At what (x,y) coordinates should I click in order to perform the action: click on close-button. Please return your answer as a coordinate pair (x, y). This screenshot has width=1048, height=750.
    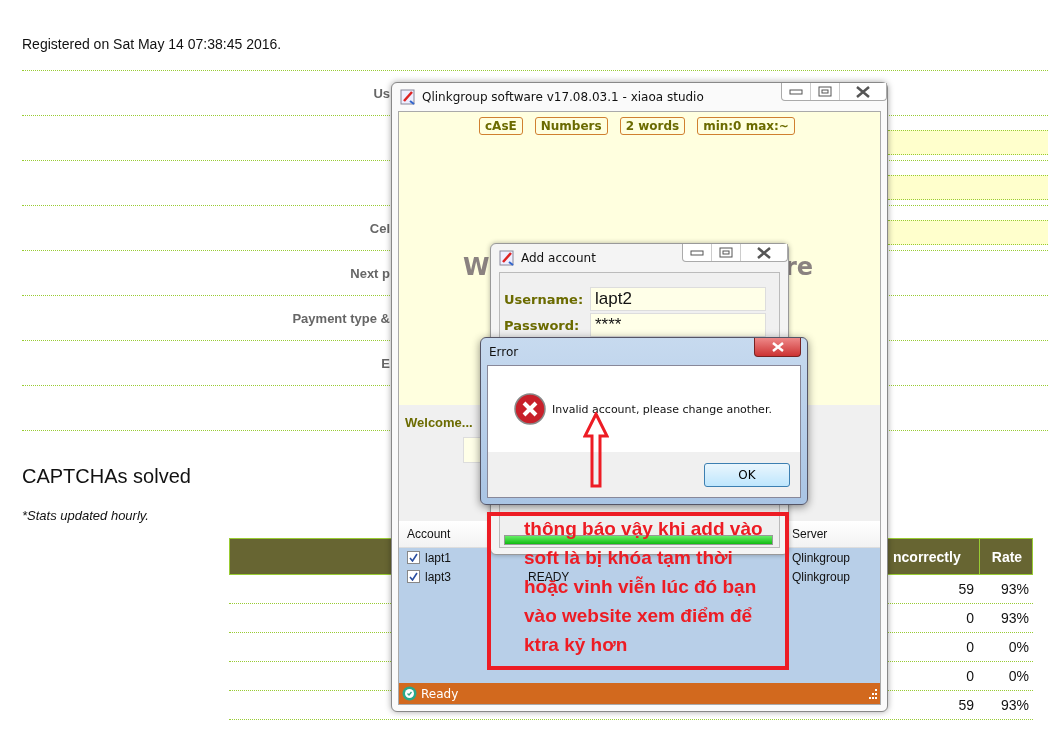
    Looking at the image, I should click on (777, 347).